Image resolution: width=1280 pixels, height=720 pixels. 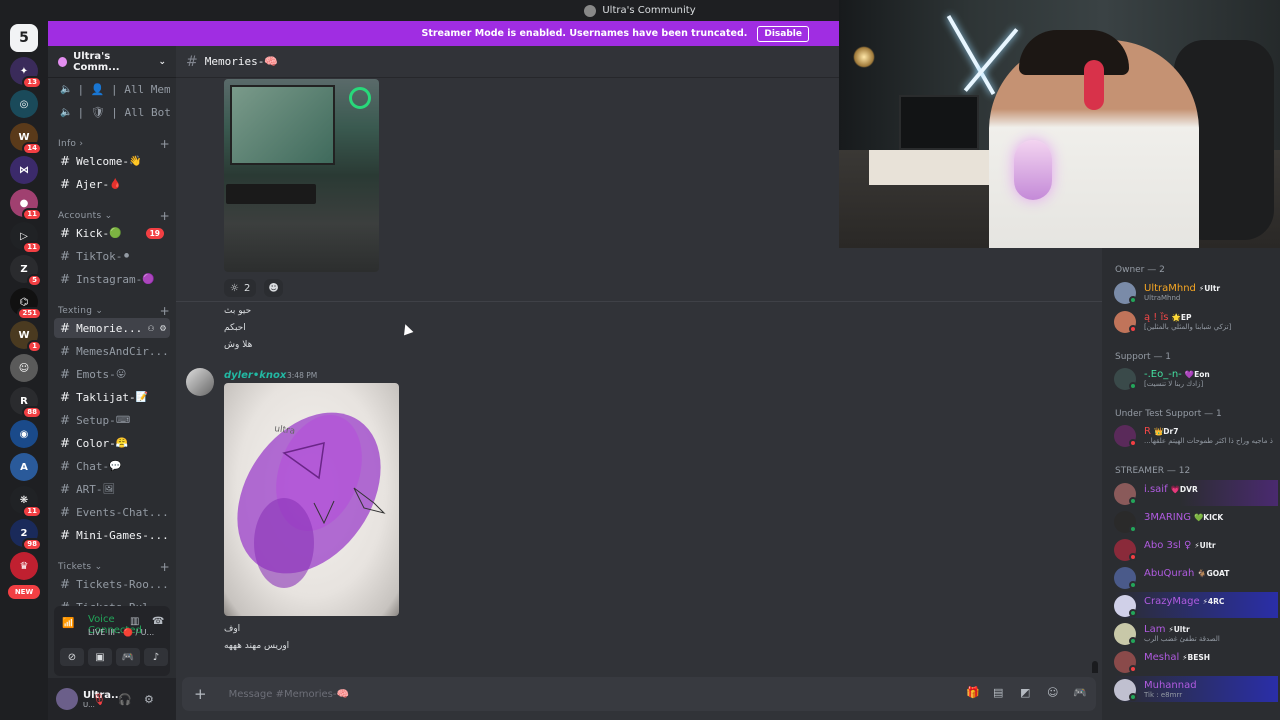 I want to click on member-item: Muhannad Tik : e8mrr, so click(x=1196, y=689).